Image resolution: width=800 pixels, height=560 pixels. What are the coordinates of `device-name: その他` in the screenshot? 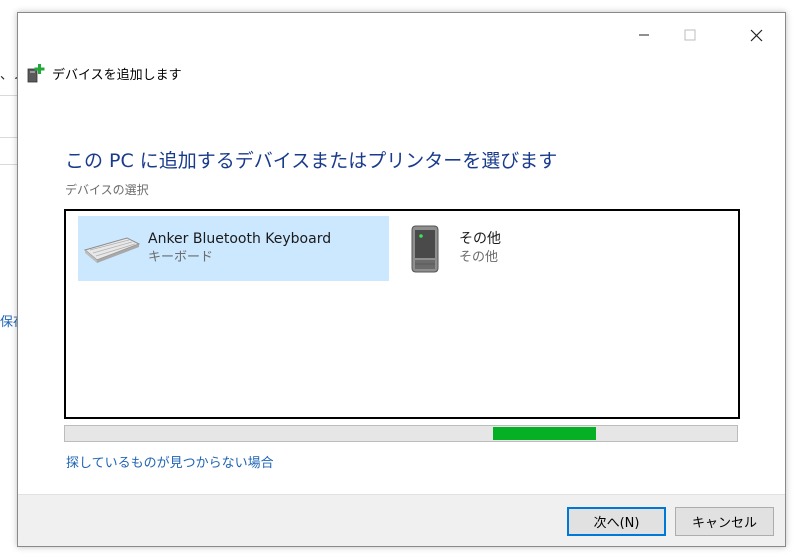 It's located at (480, 239).